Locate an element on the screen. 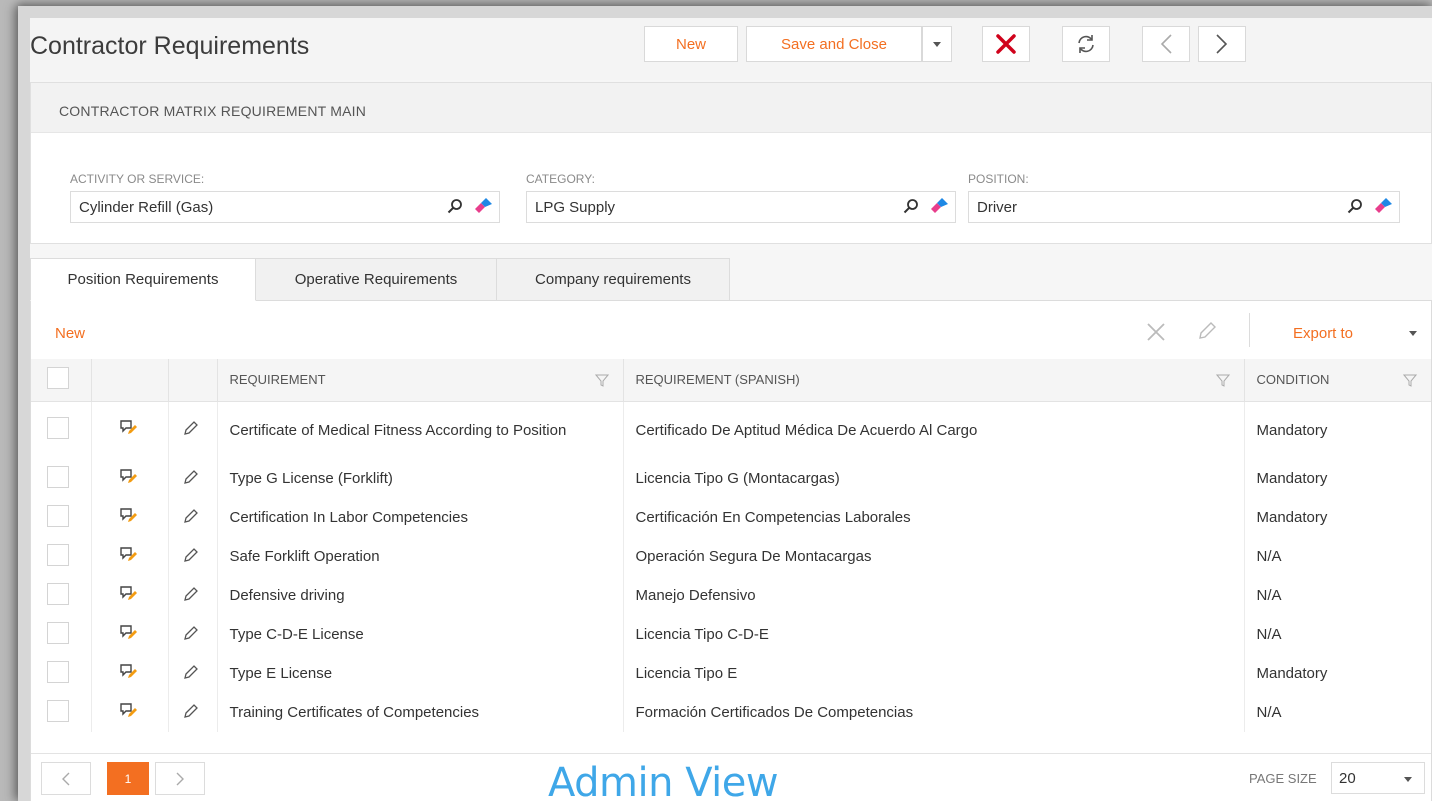  prev-page-button is located at coordinates (66, 778).